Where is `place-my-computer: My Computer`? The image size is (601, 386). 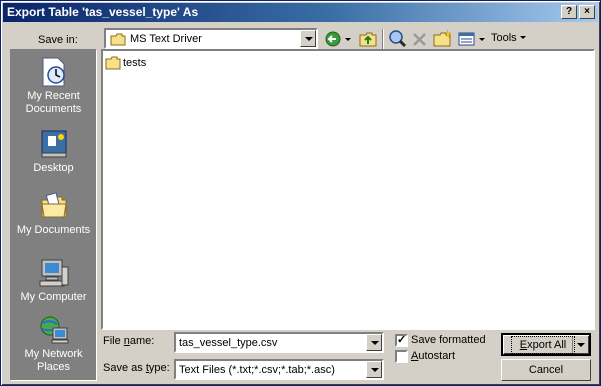
place-my-computer: My Computer is located at coordinates (53, 280).